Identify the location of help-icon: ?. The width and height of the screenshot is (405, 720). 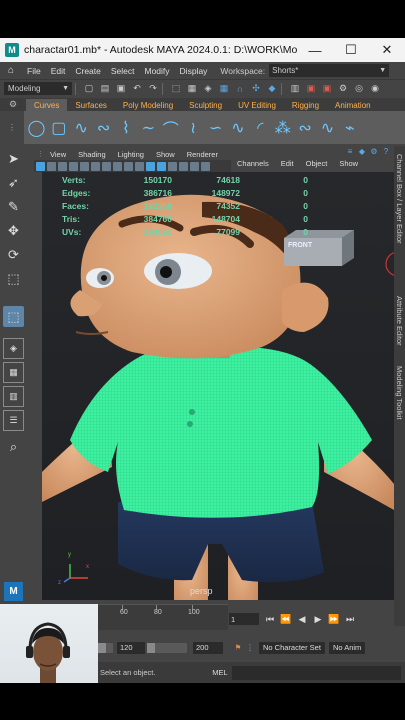
(386, 151).